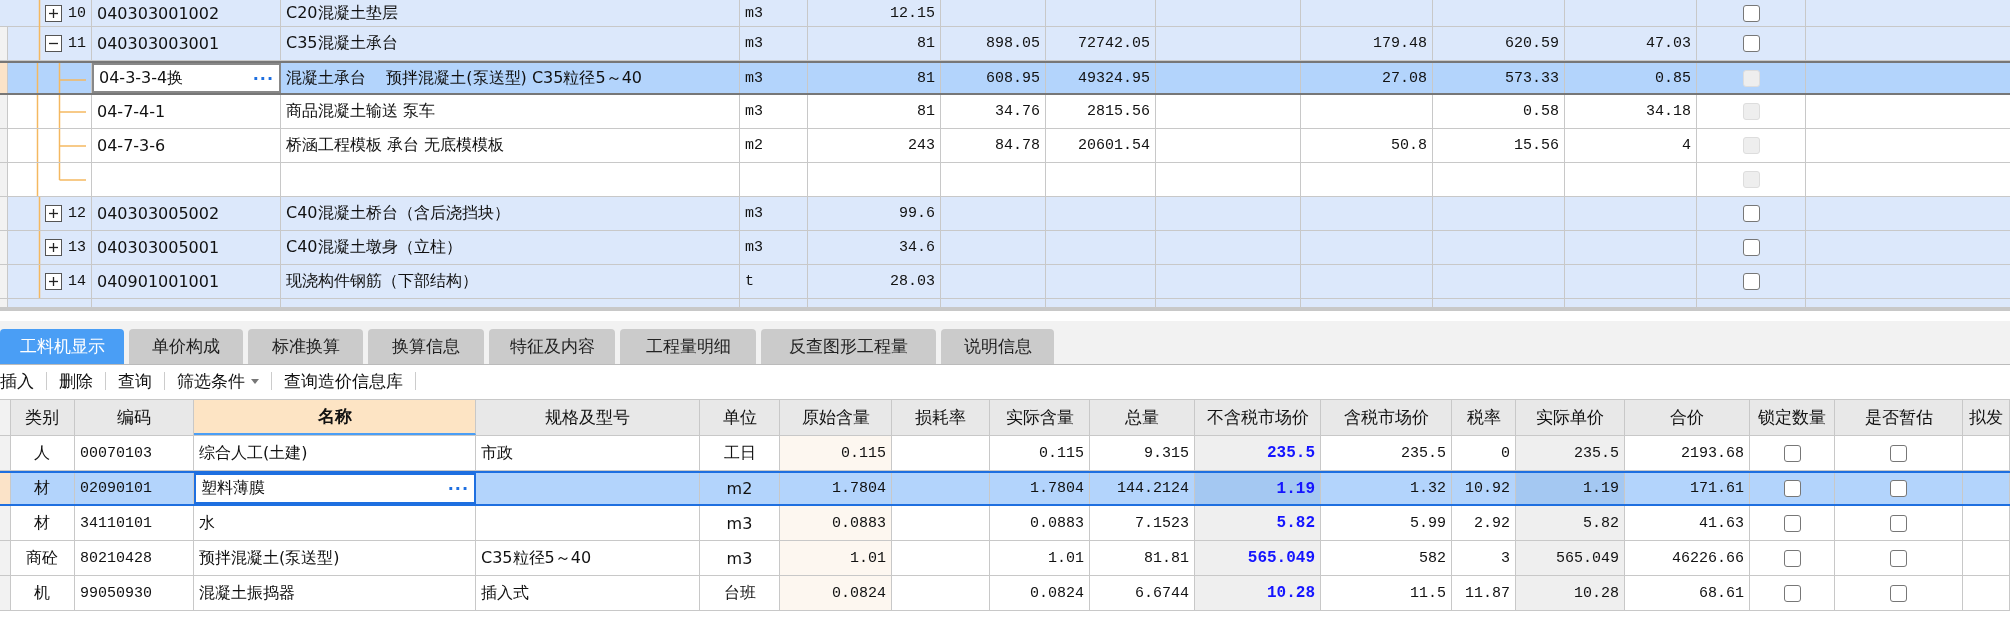 The width and height of the screenshot is (2010, 643). I want to click on name-cell: C40混凝土桥台（含后浇挡块）, so click(510, 213).